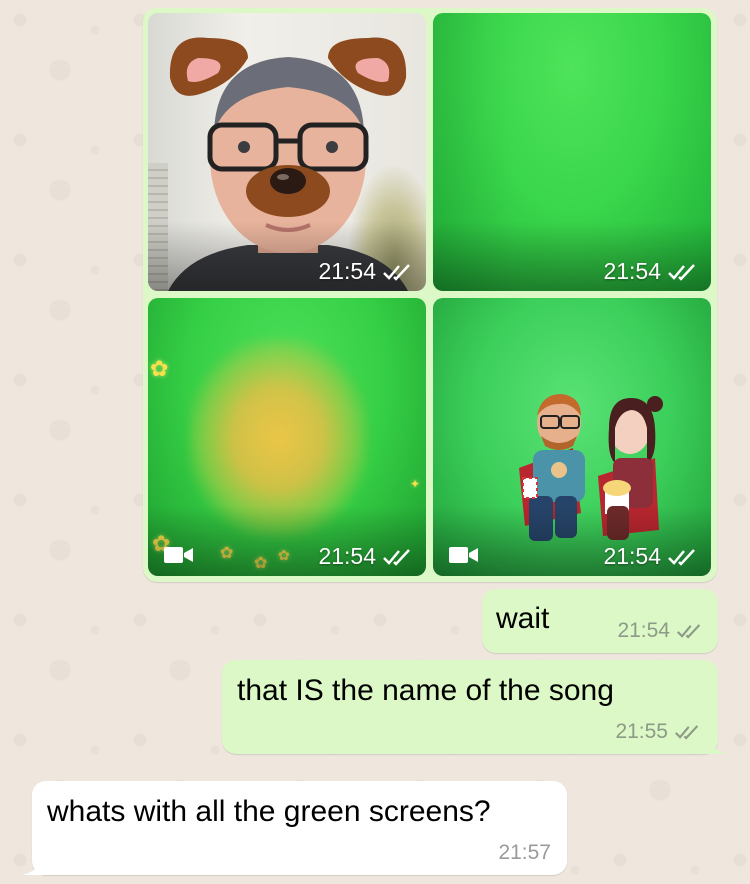 This screenshot has height=884, width=750. I want to click on outgoing-message: that IS the name of the song 21:55, so click(475, 707).